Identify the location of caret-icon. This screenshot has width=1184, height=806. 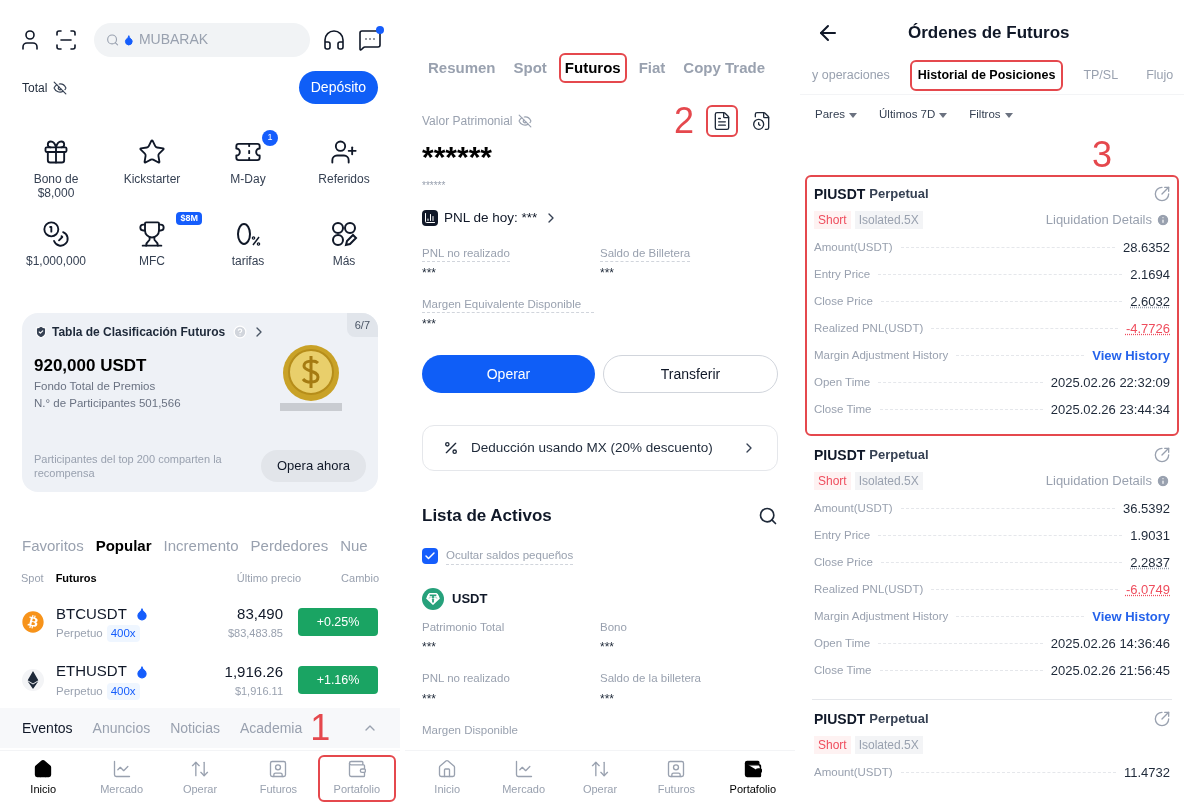
(943, 115).